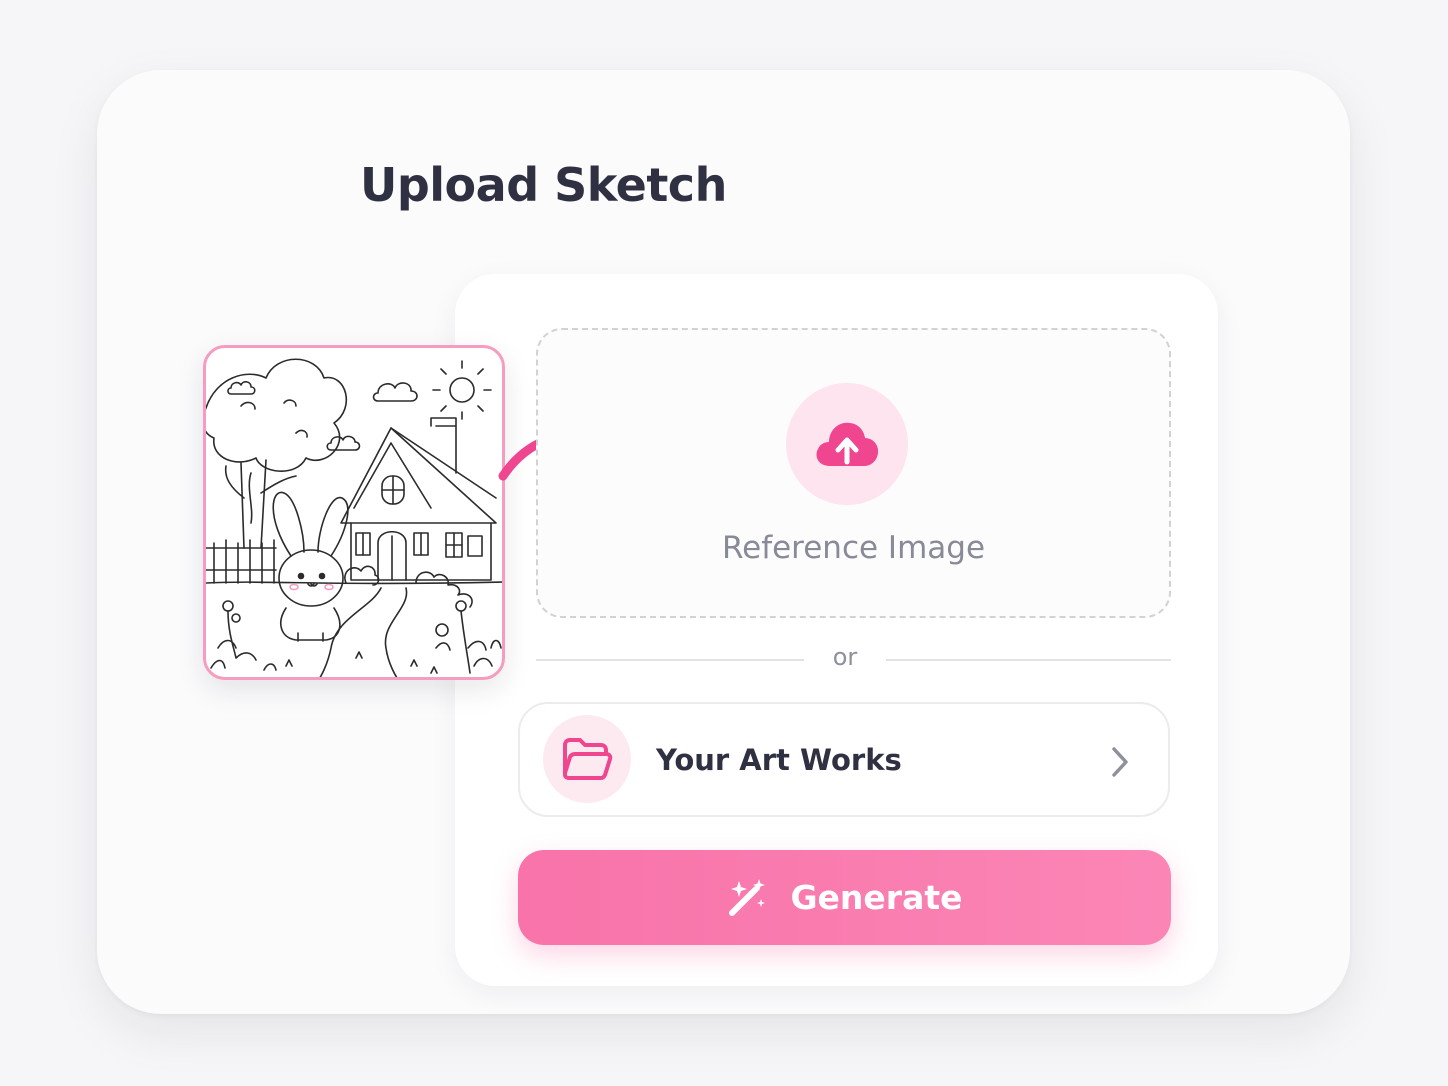  I want to click on divider-left, so click(670, 660).